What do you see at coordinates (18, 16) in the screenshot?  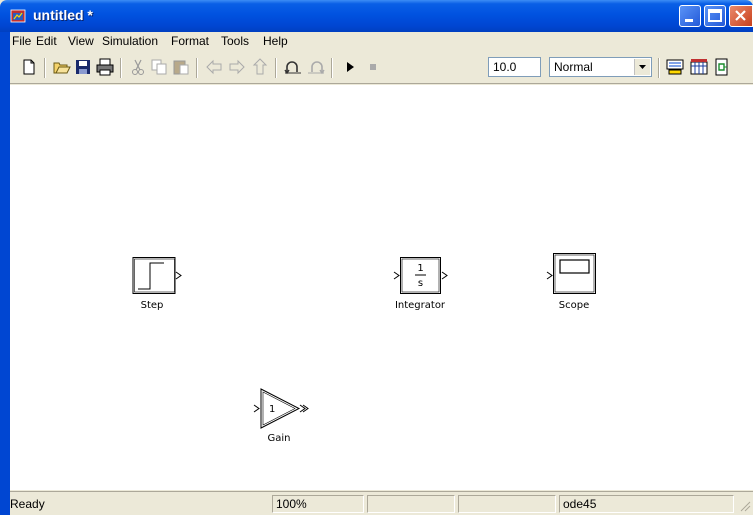 I see `simulink-app-icon` at bounding box center [18, 16].